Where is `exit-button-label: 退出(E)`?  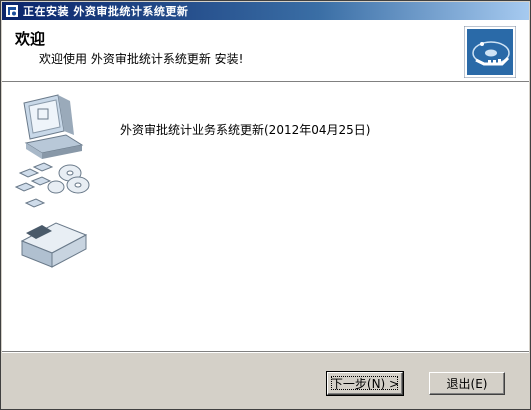 exit-button-label: 退出(E) is located at coordinates (467, 384).